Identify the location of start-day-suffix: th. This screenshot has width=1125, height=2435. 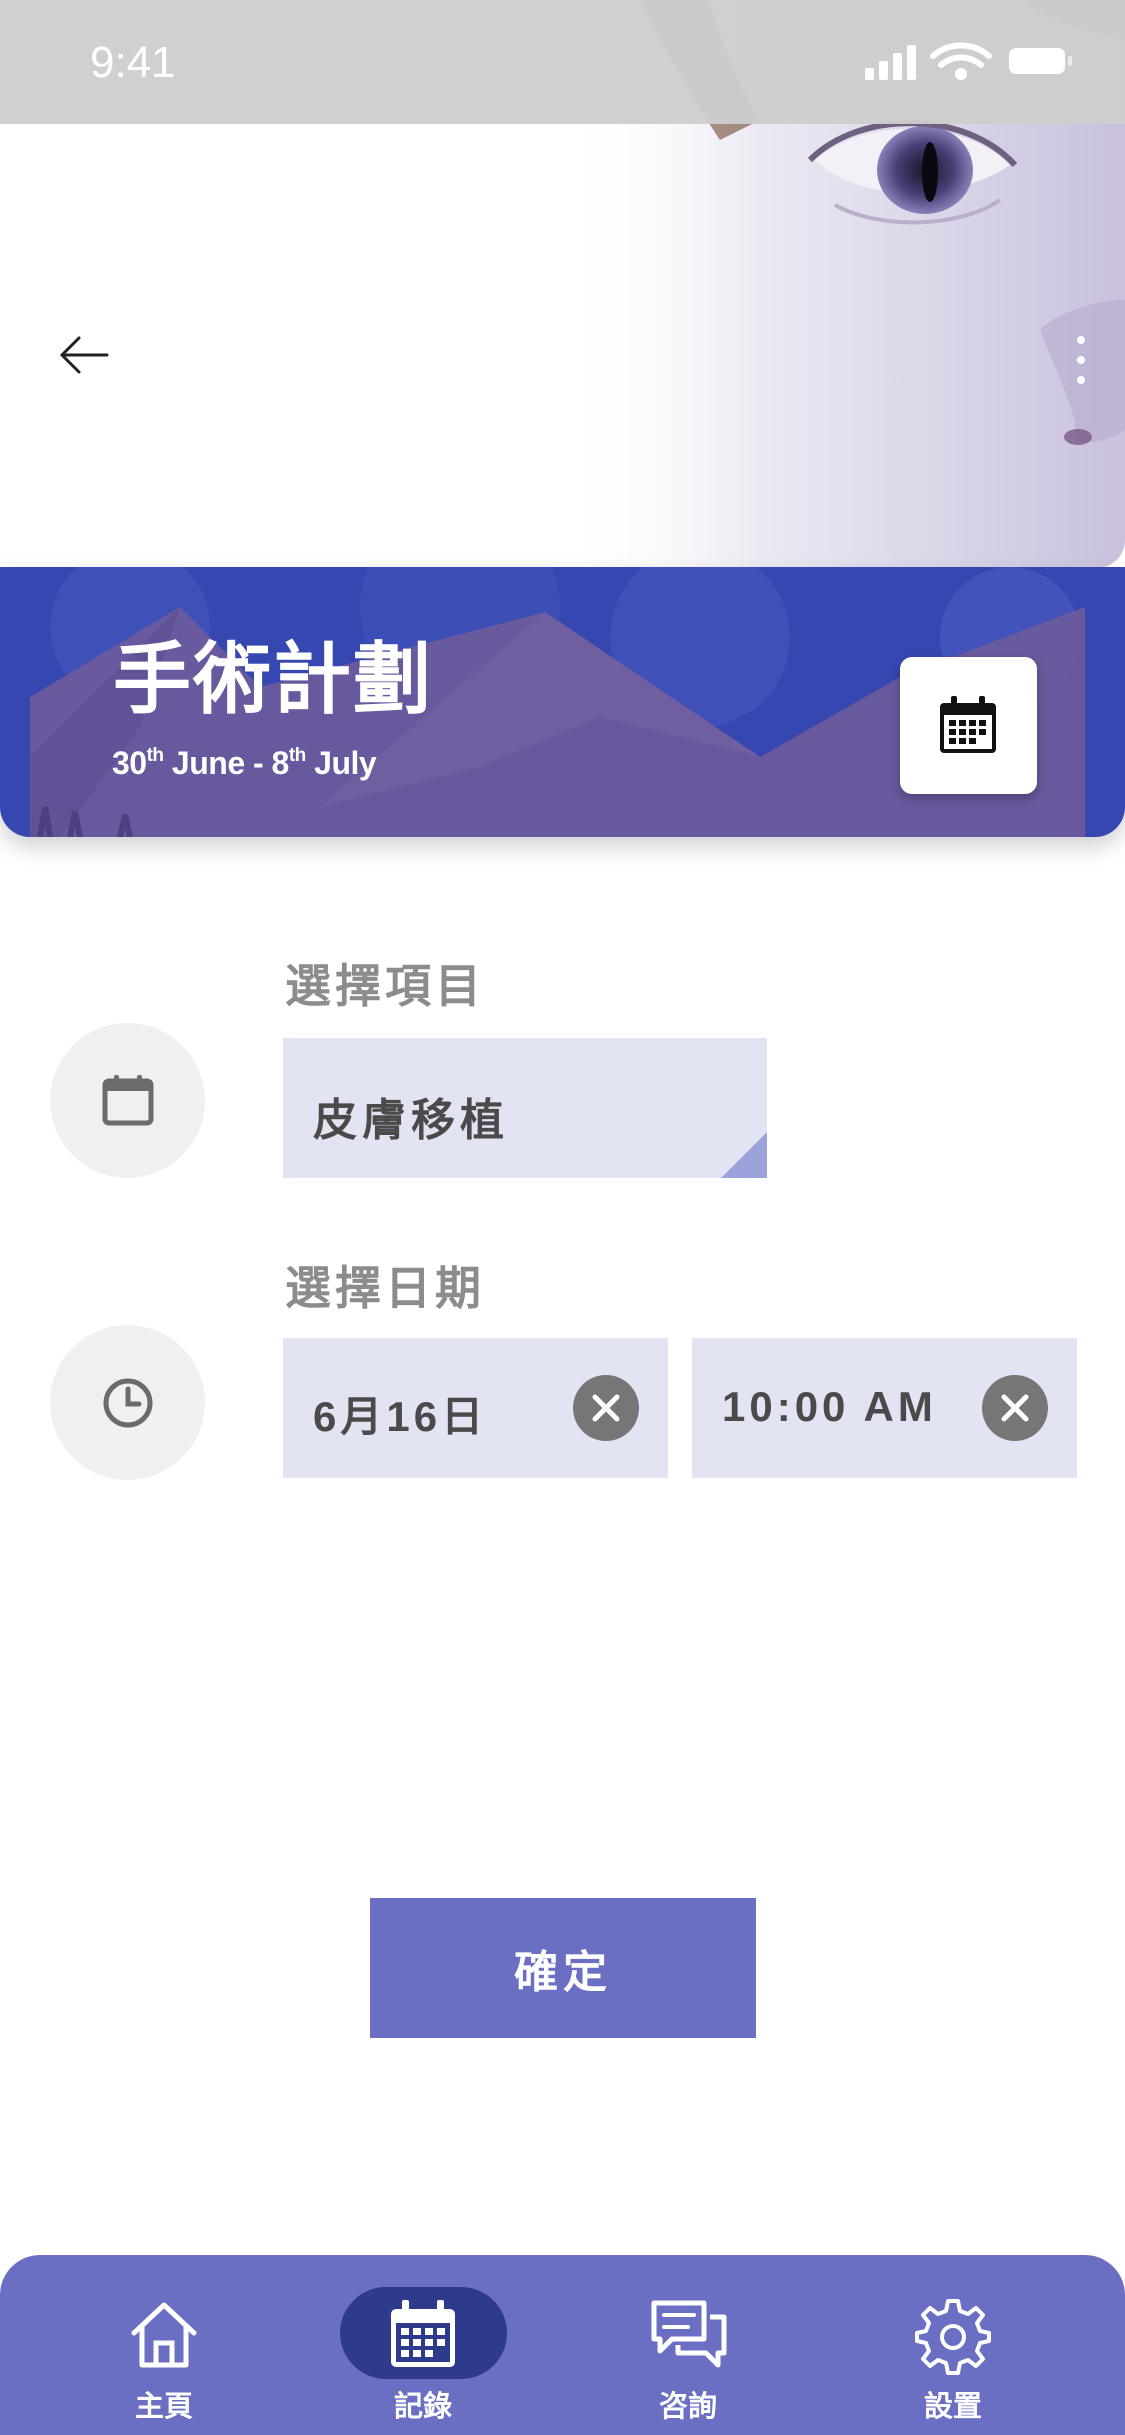
(155, 755).